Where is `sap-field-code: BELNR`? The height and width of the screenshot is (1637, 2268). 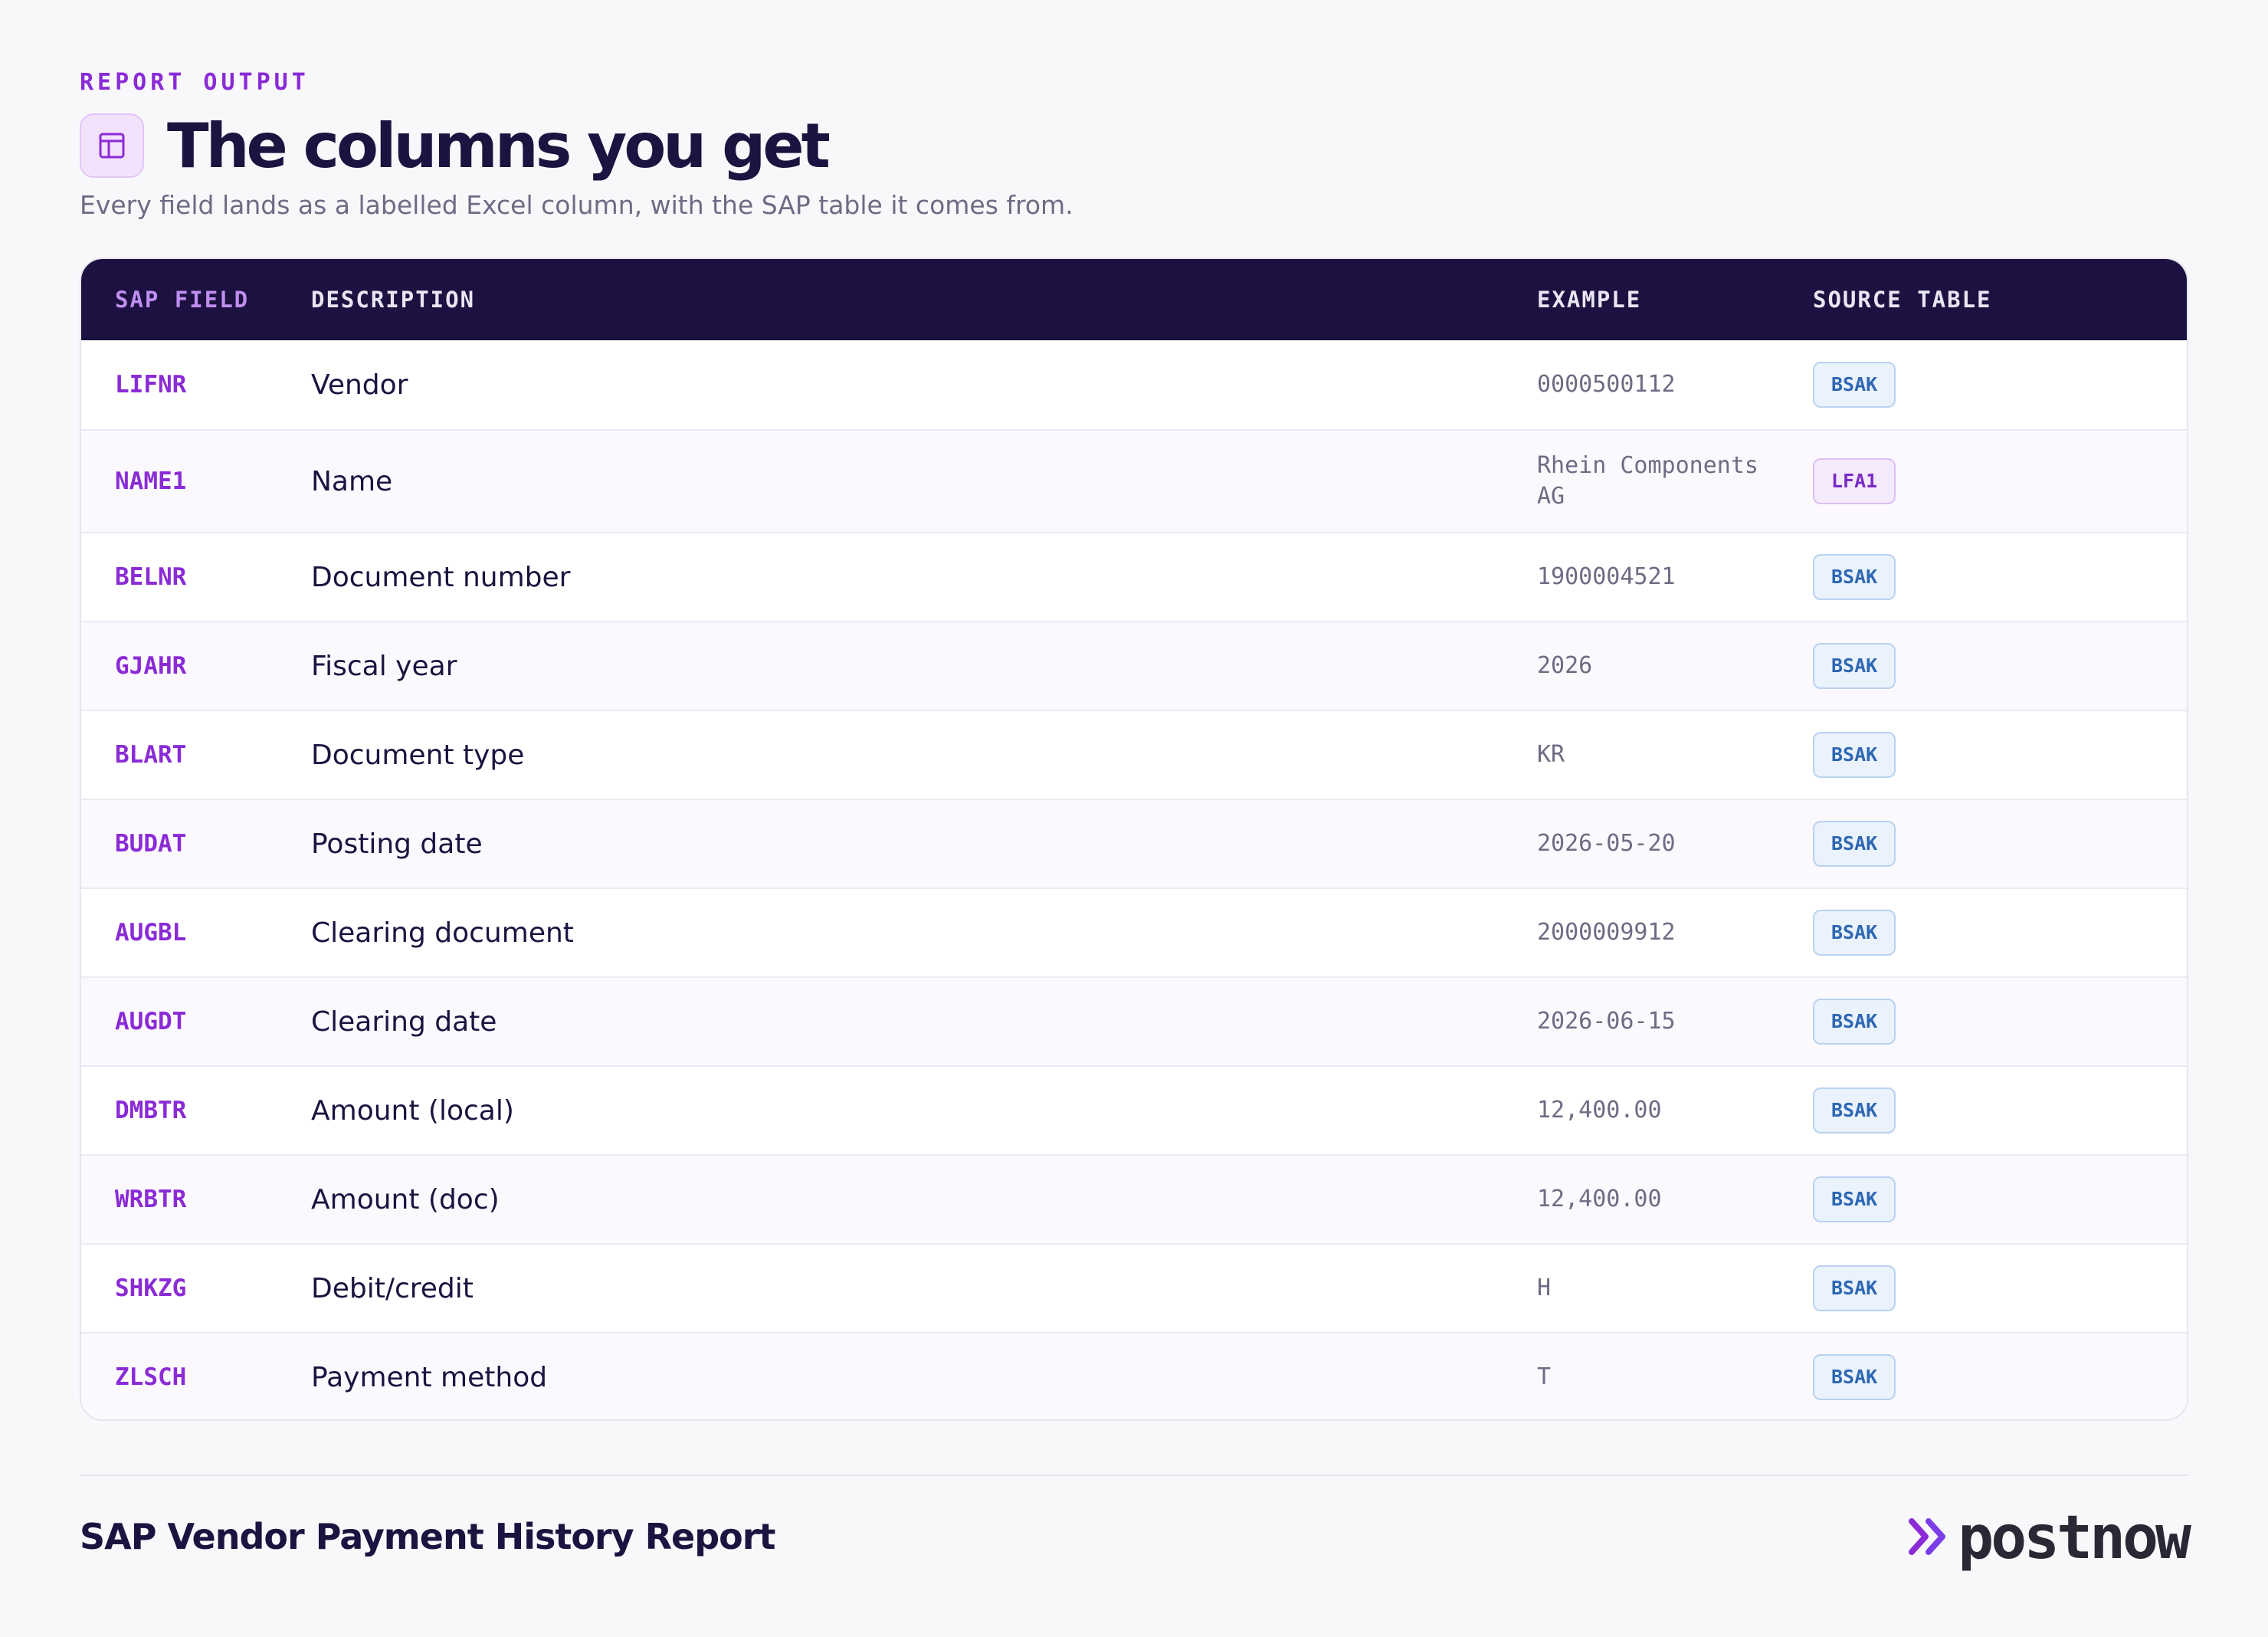 sap-field-code: BELNR is located at coordinates (151, 577).